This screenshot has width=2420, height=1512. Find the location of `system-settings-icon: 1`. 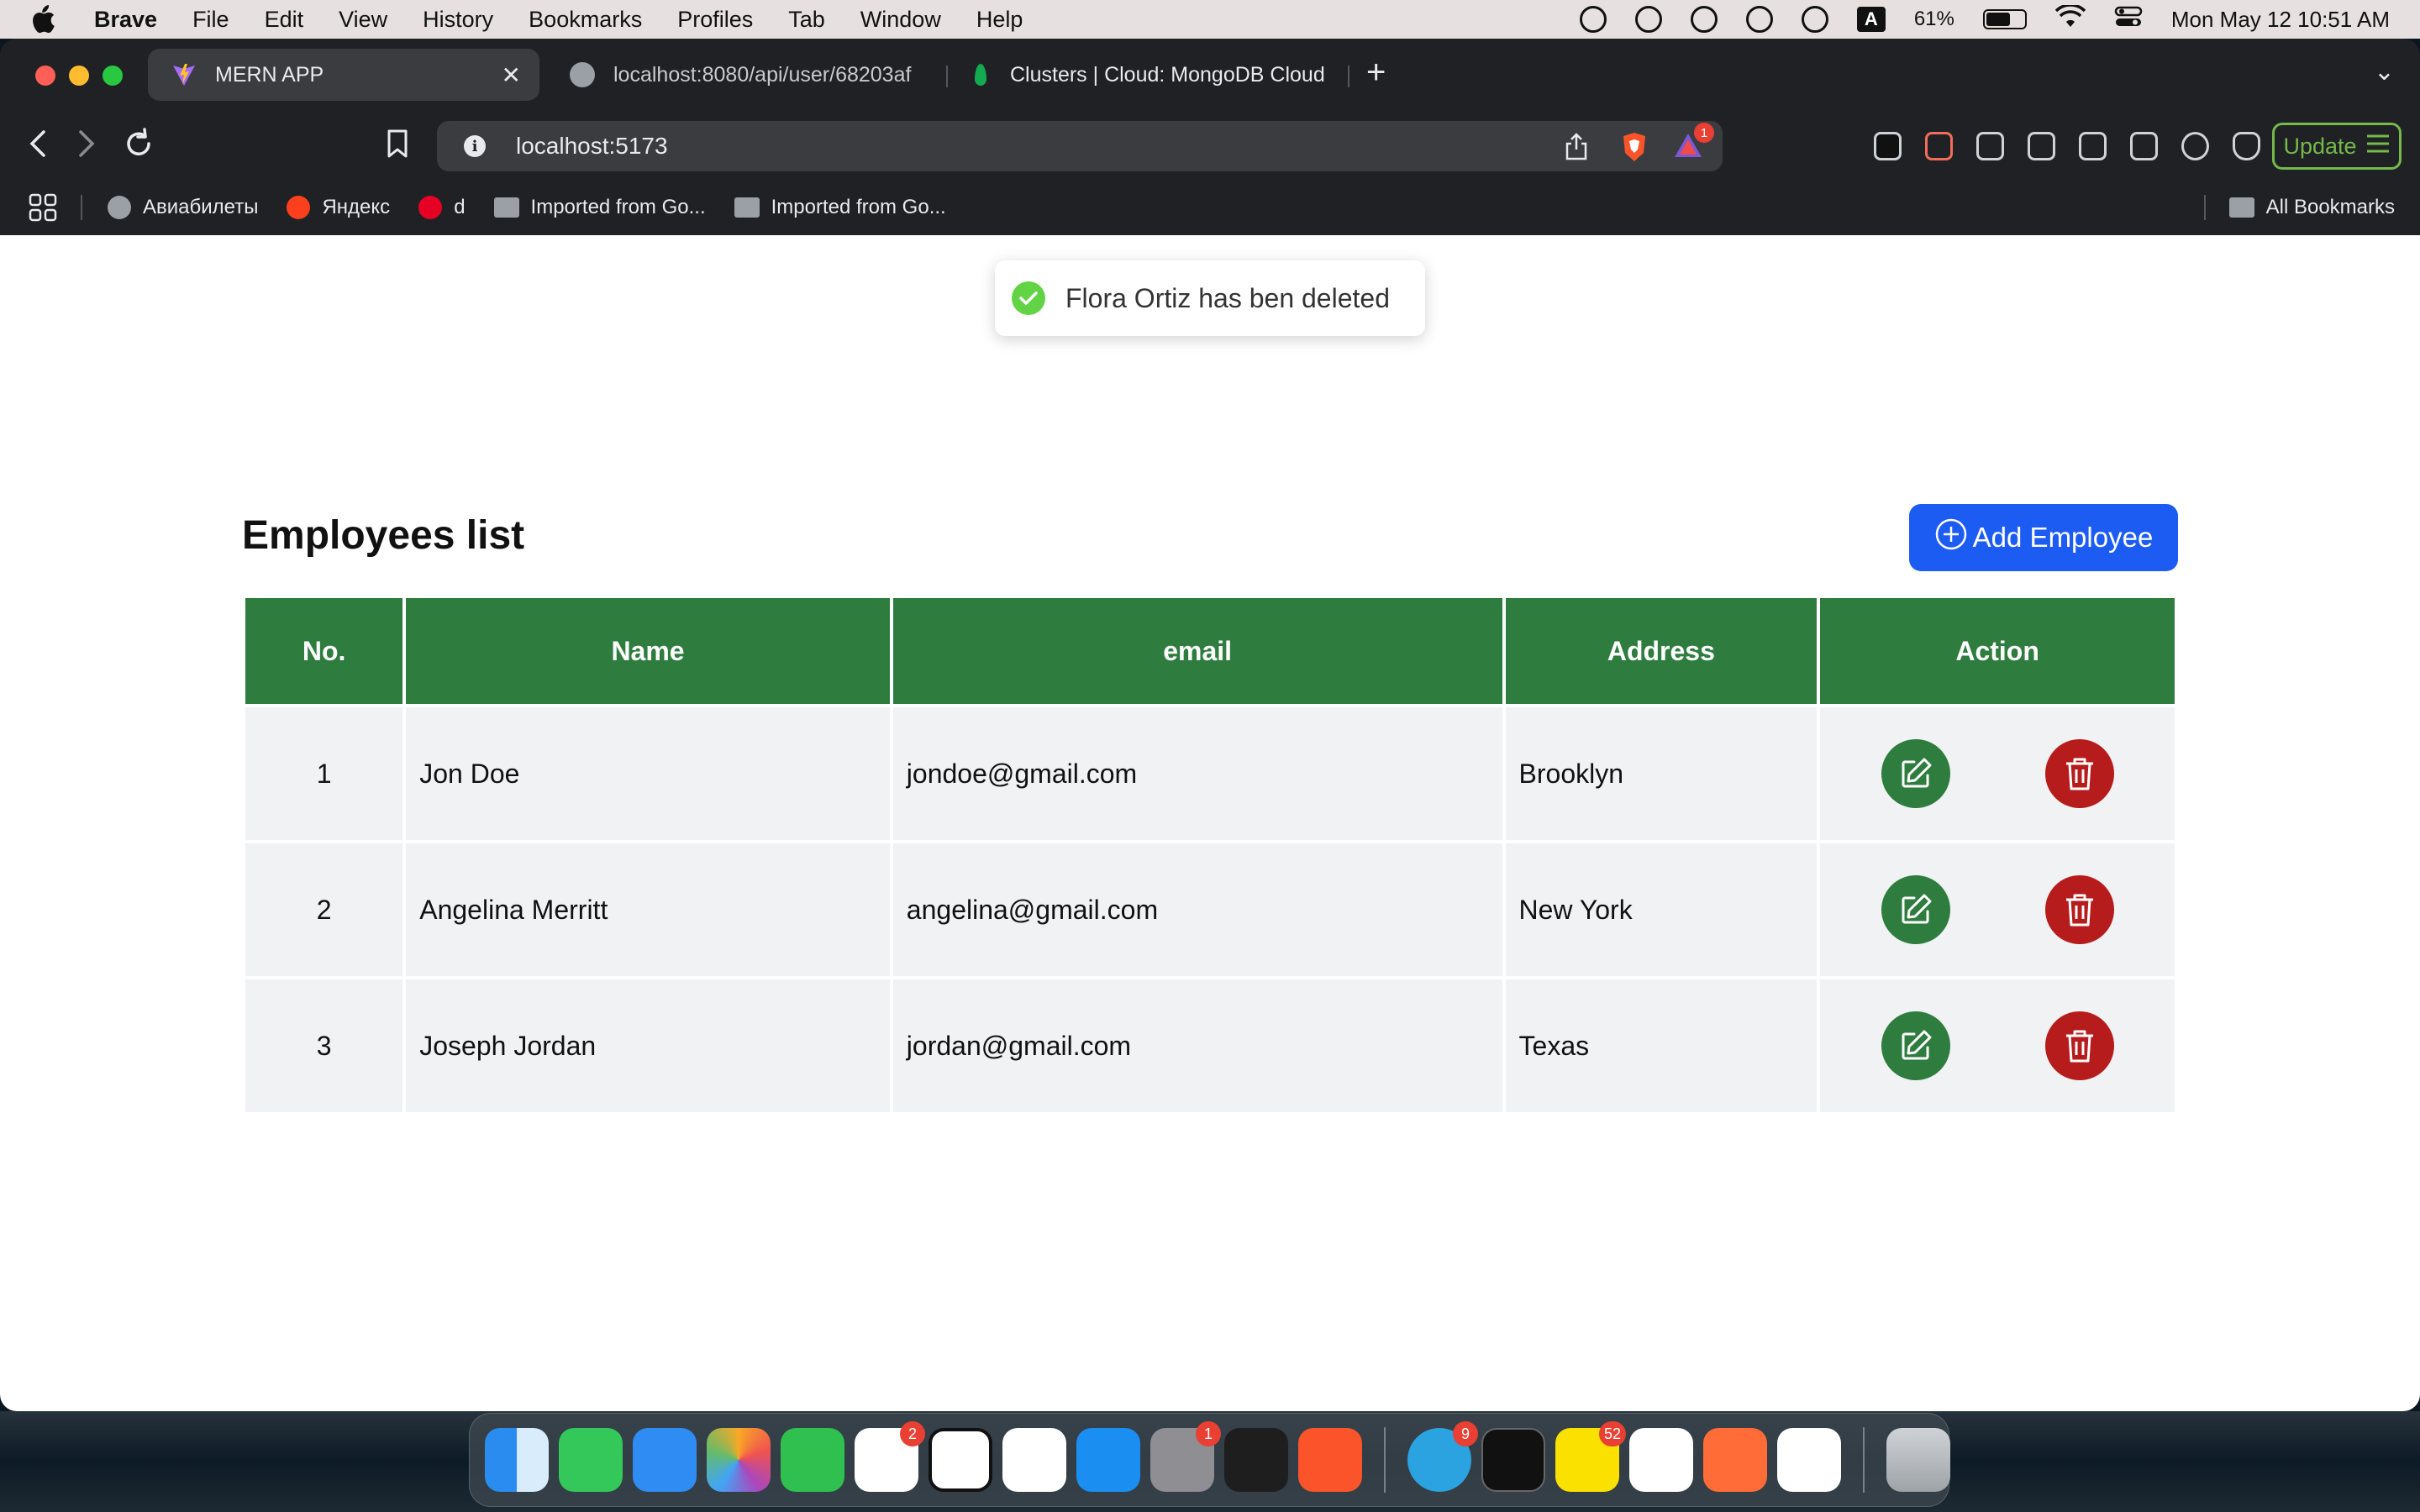

system-settings-icon: 1 is located at coordinates (1185, 1456).